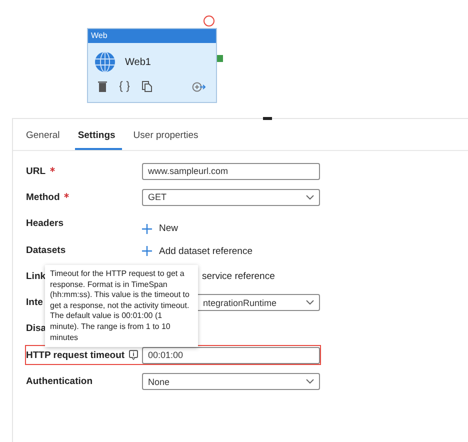  I want to click on add-button: Add dataset reference, so click(197, 251).